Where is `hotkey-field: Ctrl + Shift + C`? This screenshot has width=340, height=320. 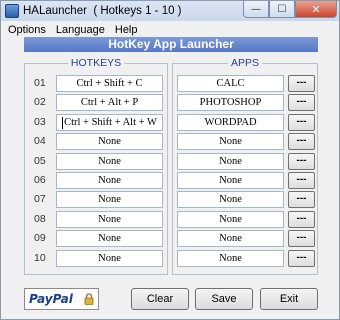 hotkey-field: Ctrl + Shift + C is located at coordinates (109, 83).